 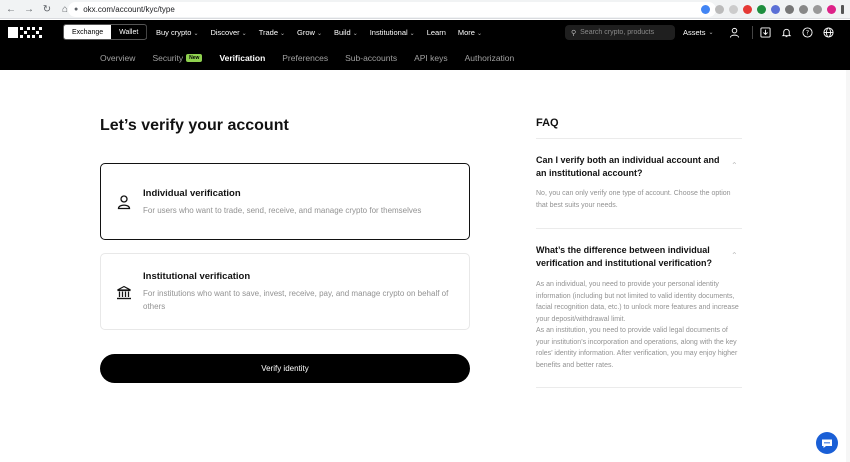 I want to click on menu-grow: Grow ⌄, so click(x=309, y=32).